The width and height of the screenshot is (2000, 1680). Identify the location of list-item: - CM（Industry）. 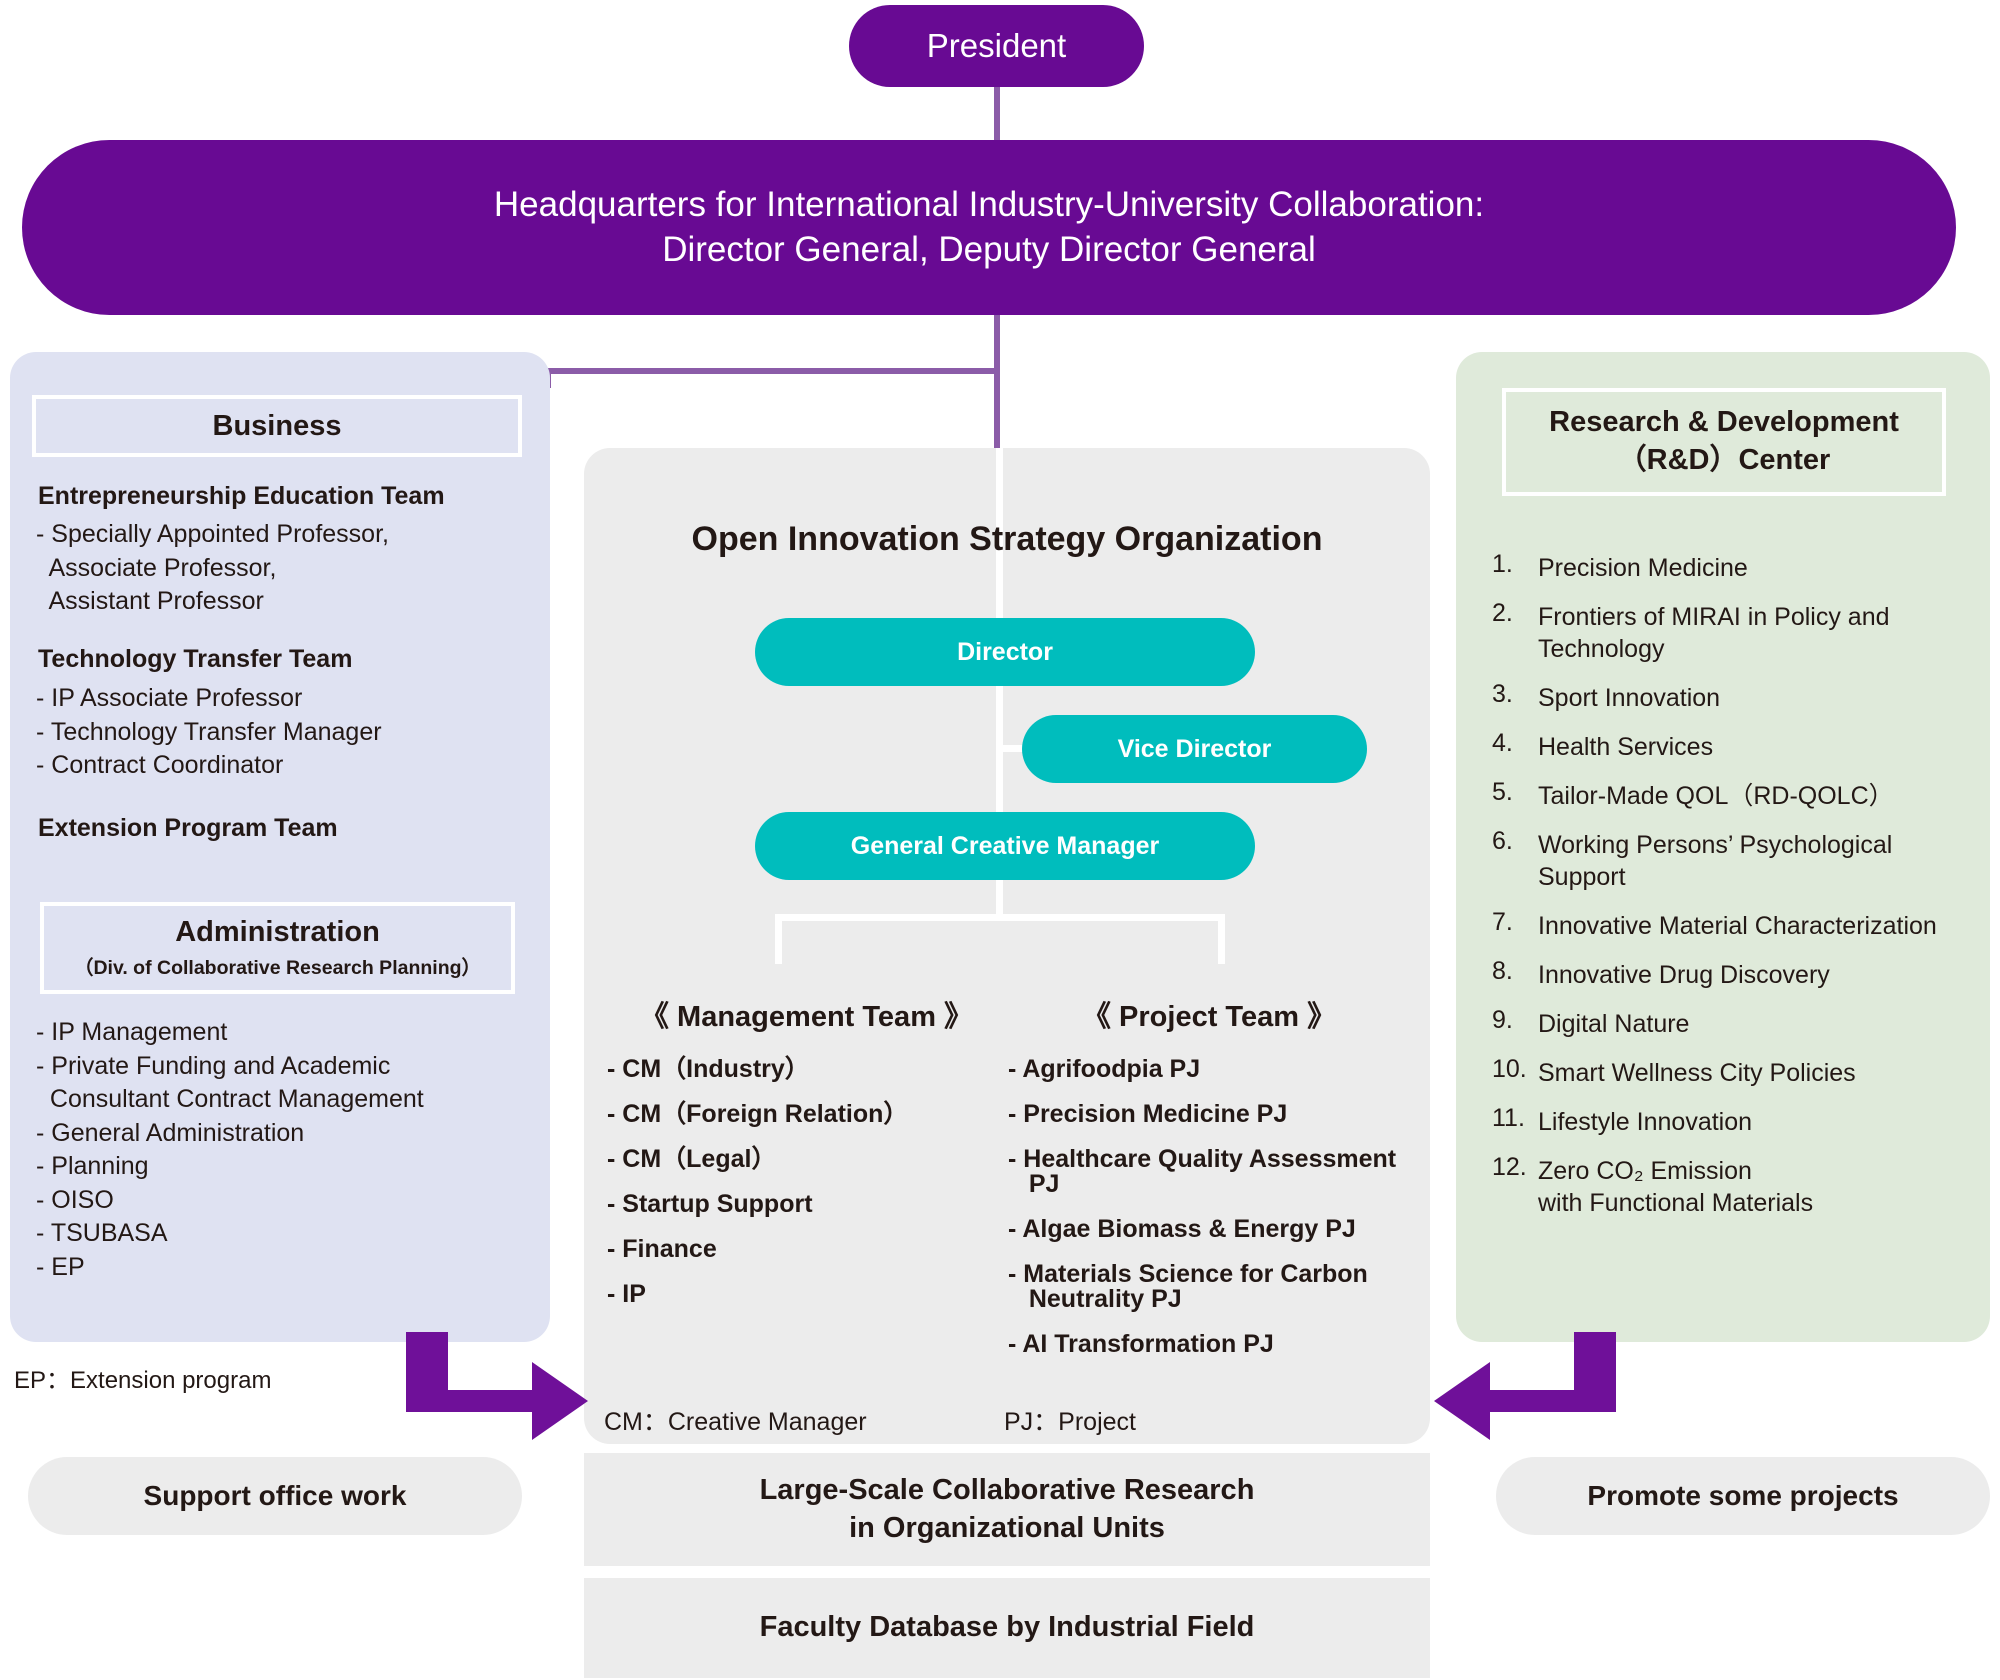
(708, 1069).